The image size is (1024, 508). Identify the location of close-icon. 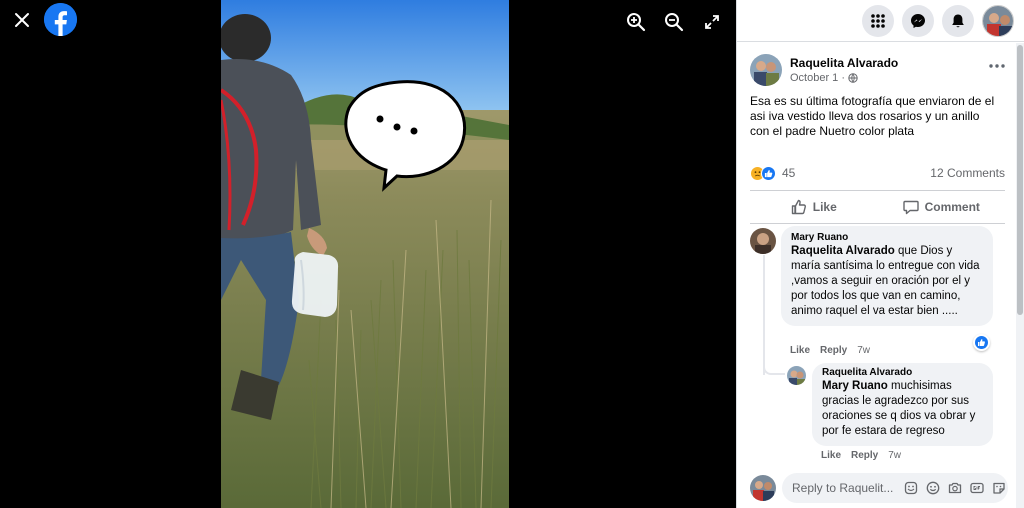
(22, 20).